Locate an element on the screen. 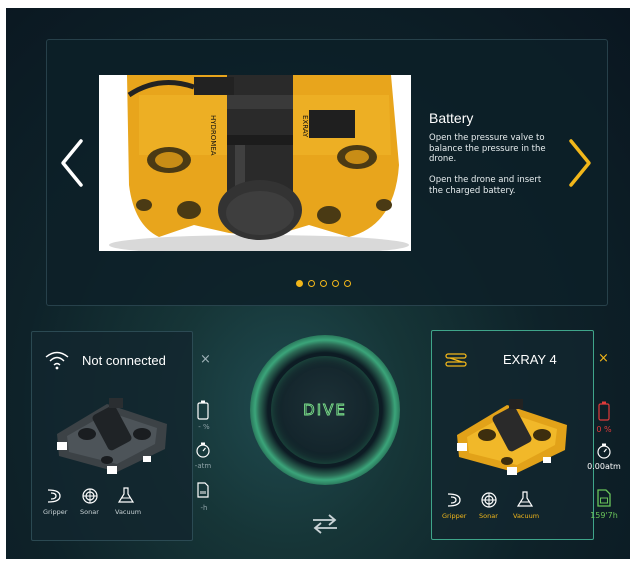 The height and width of the screenshot is (563, 637). hull-brand-text: HYDROMEA is located at coordinates (213, 135).